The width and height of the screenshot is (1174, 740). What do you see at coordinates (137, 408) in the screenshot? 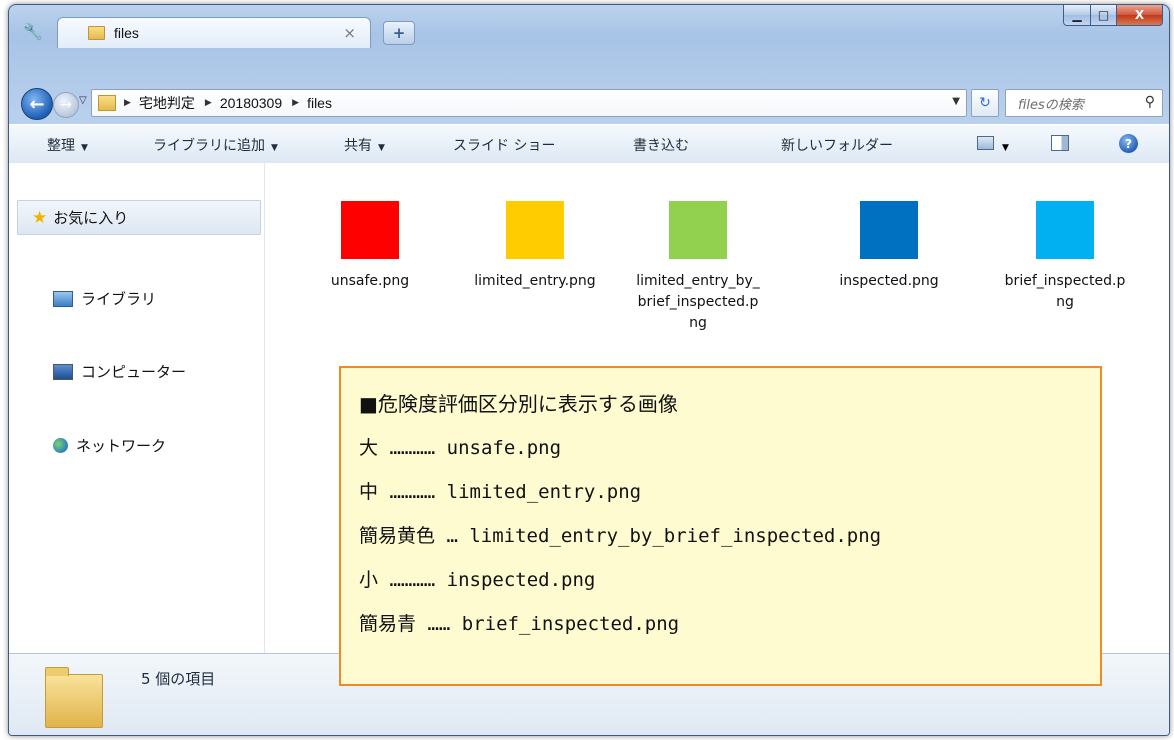
I see `navigation-pane: ★ お気に入り ライブラリ コンピューター ネットワーク` at bounding box center [137, 408].